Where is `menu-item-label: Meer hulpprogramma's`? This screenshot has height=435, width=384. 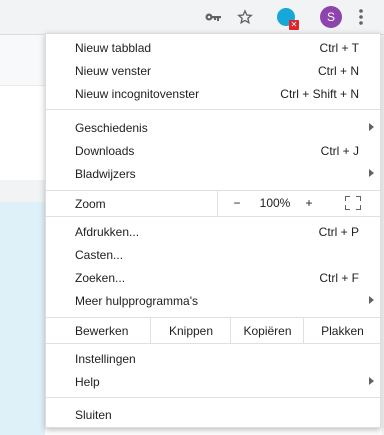 menu-item-label: Meer hulpprogramma's is located at coordinates (137, 300).